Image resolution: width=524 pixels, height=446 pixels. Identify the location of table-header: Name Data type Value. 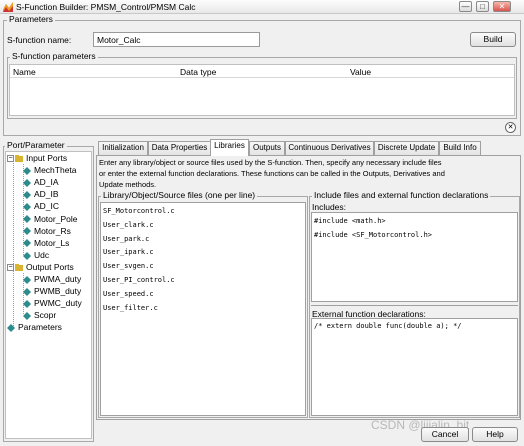
(262, 71).